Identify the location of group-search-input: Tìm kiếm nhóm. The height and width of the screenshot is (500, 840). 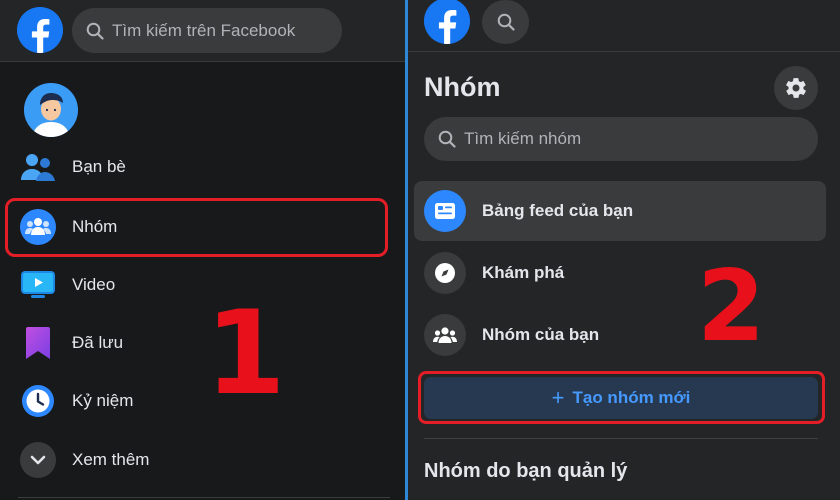
(621, 139).